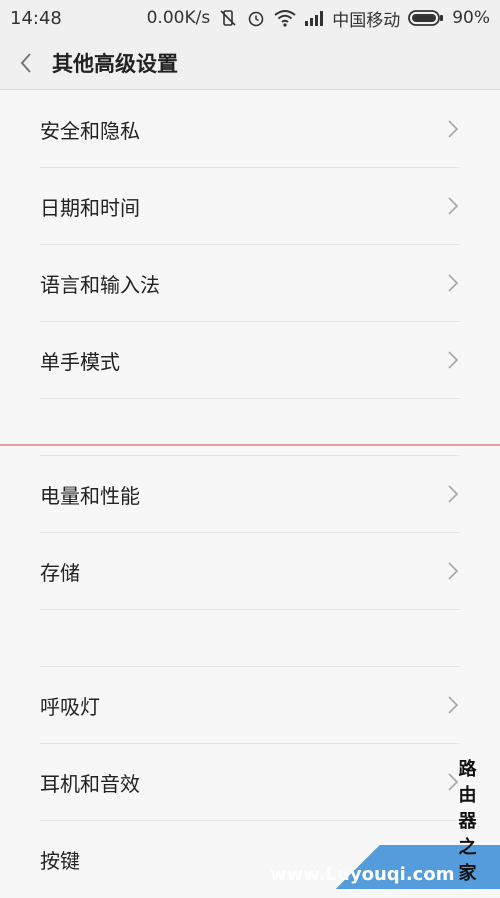 This screenshot has width=500, height=898. What do you see at coordinates (60, 571) in the screenshot?
I see `menu-item-label: 存储` at bounding box center [60, 571].